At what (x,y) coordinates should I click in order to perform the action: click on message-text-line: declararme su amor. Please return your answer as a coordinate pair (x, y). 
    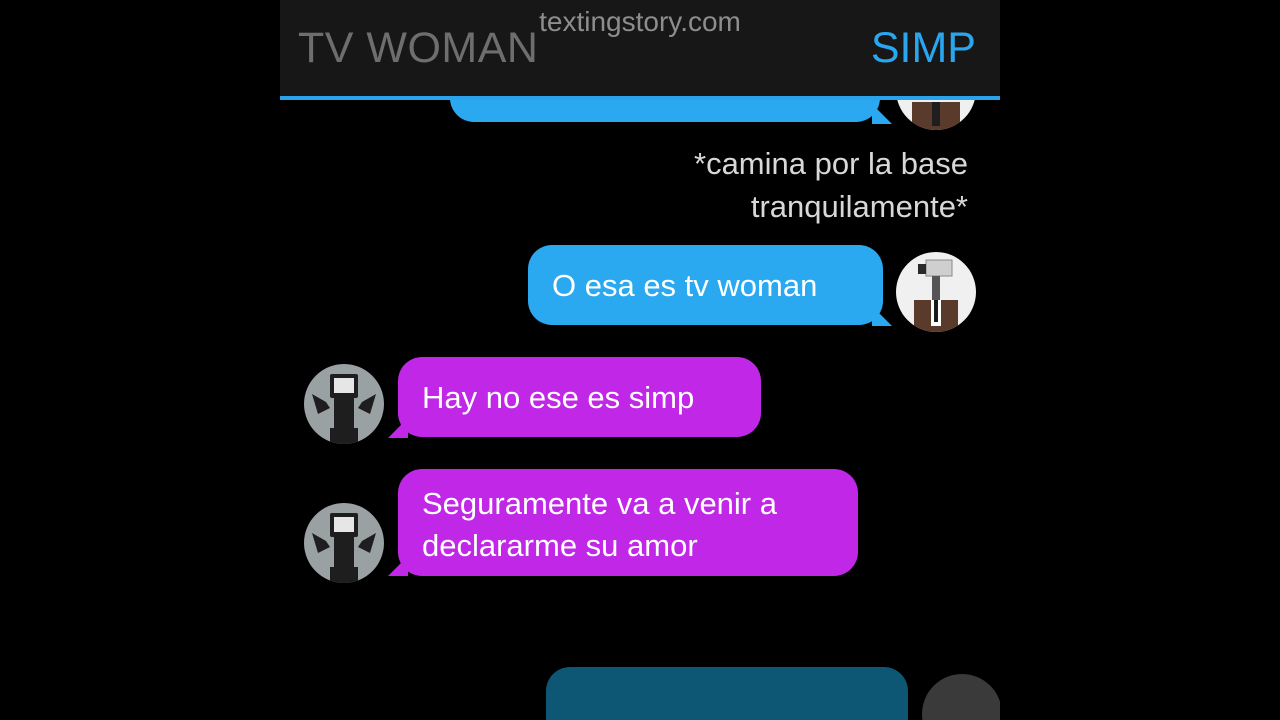
    Looking at the image, I should click on (560, 545).